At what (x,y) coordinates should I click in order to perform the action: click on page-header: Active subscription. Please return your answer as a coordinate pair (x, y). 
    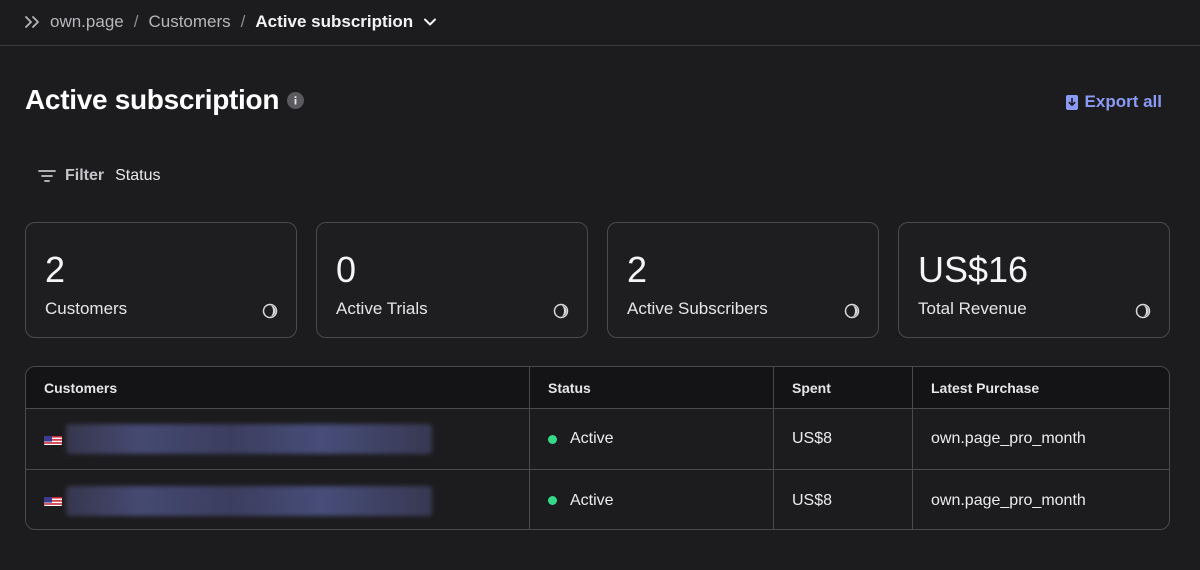
    Looking at the image, I should click on (165, 100).